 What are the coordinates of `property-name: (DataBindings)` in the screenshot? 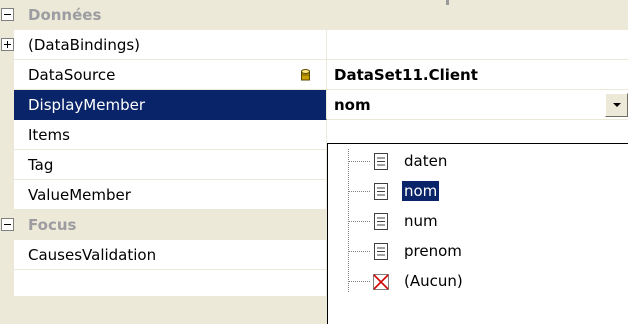 It's located at (84, 45).